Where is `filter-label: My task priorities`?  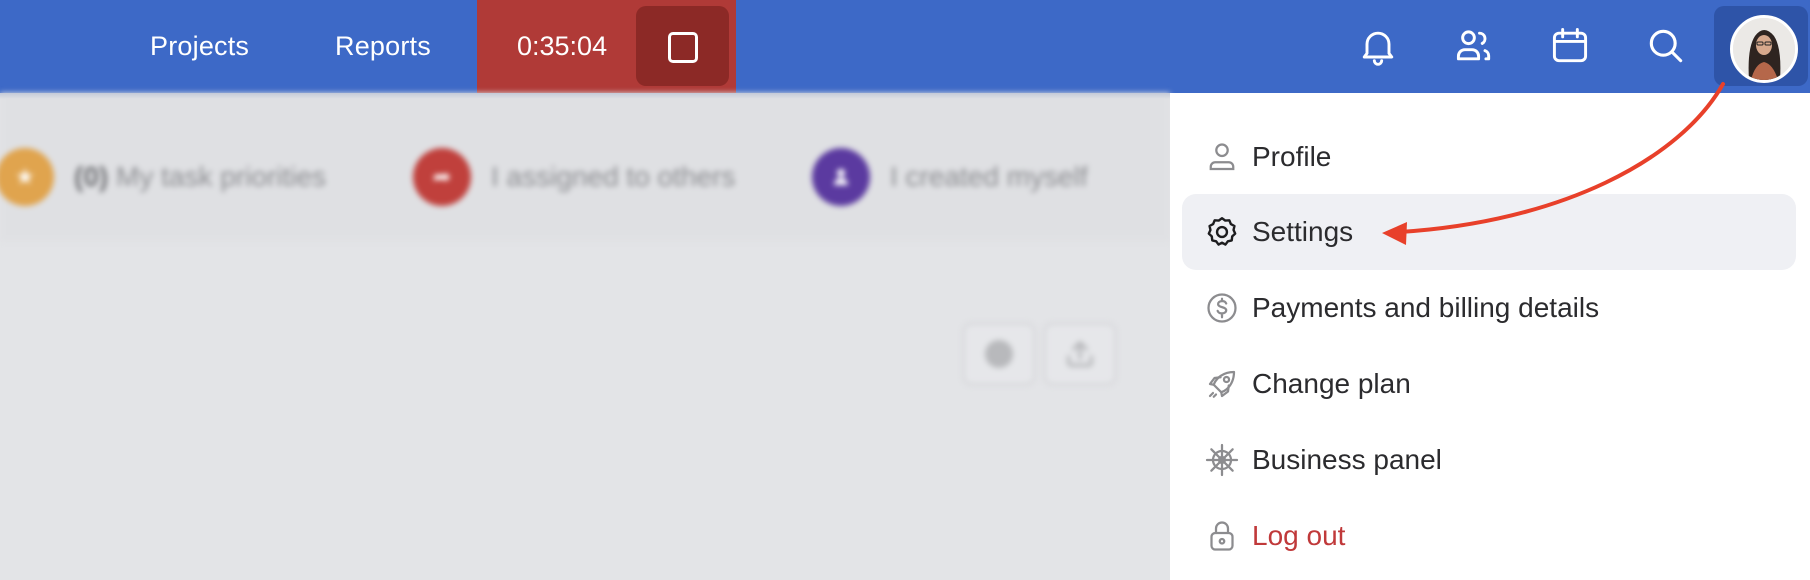
filter-label: My task priorities is located at coordinates (221, 176).